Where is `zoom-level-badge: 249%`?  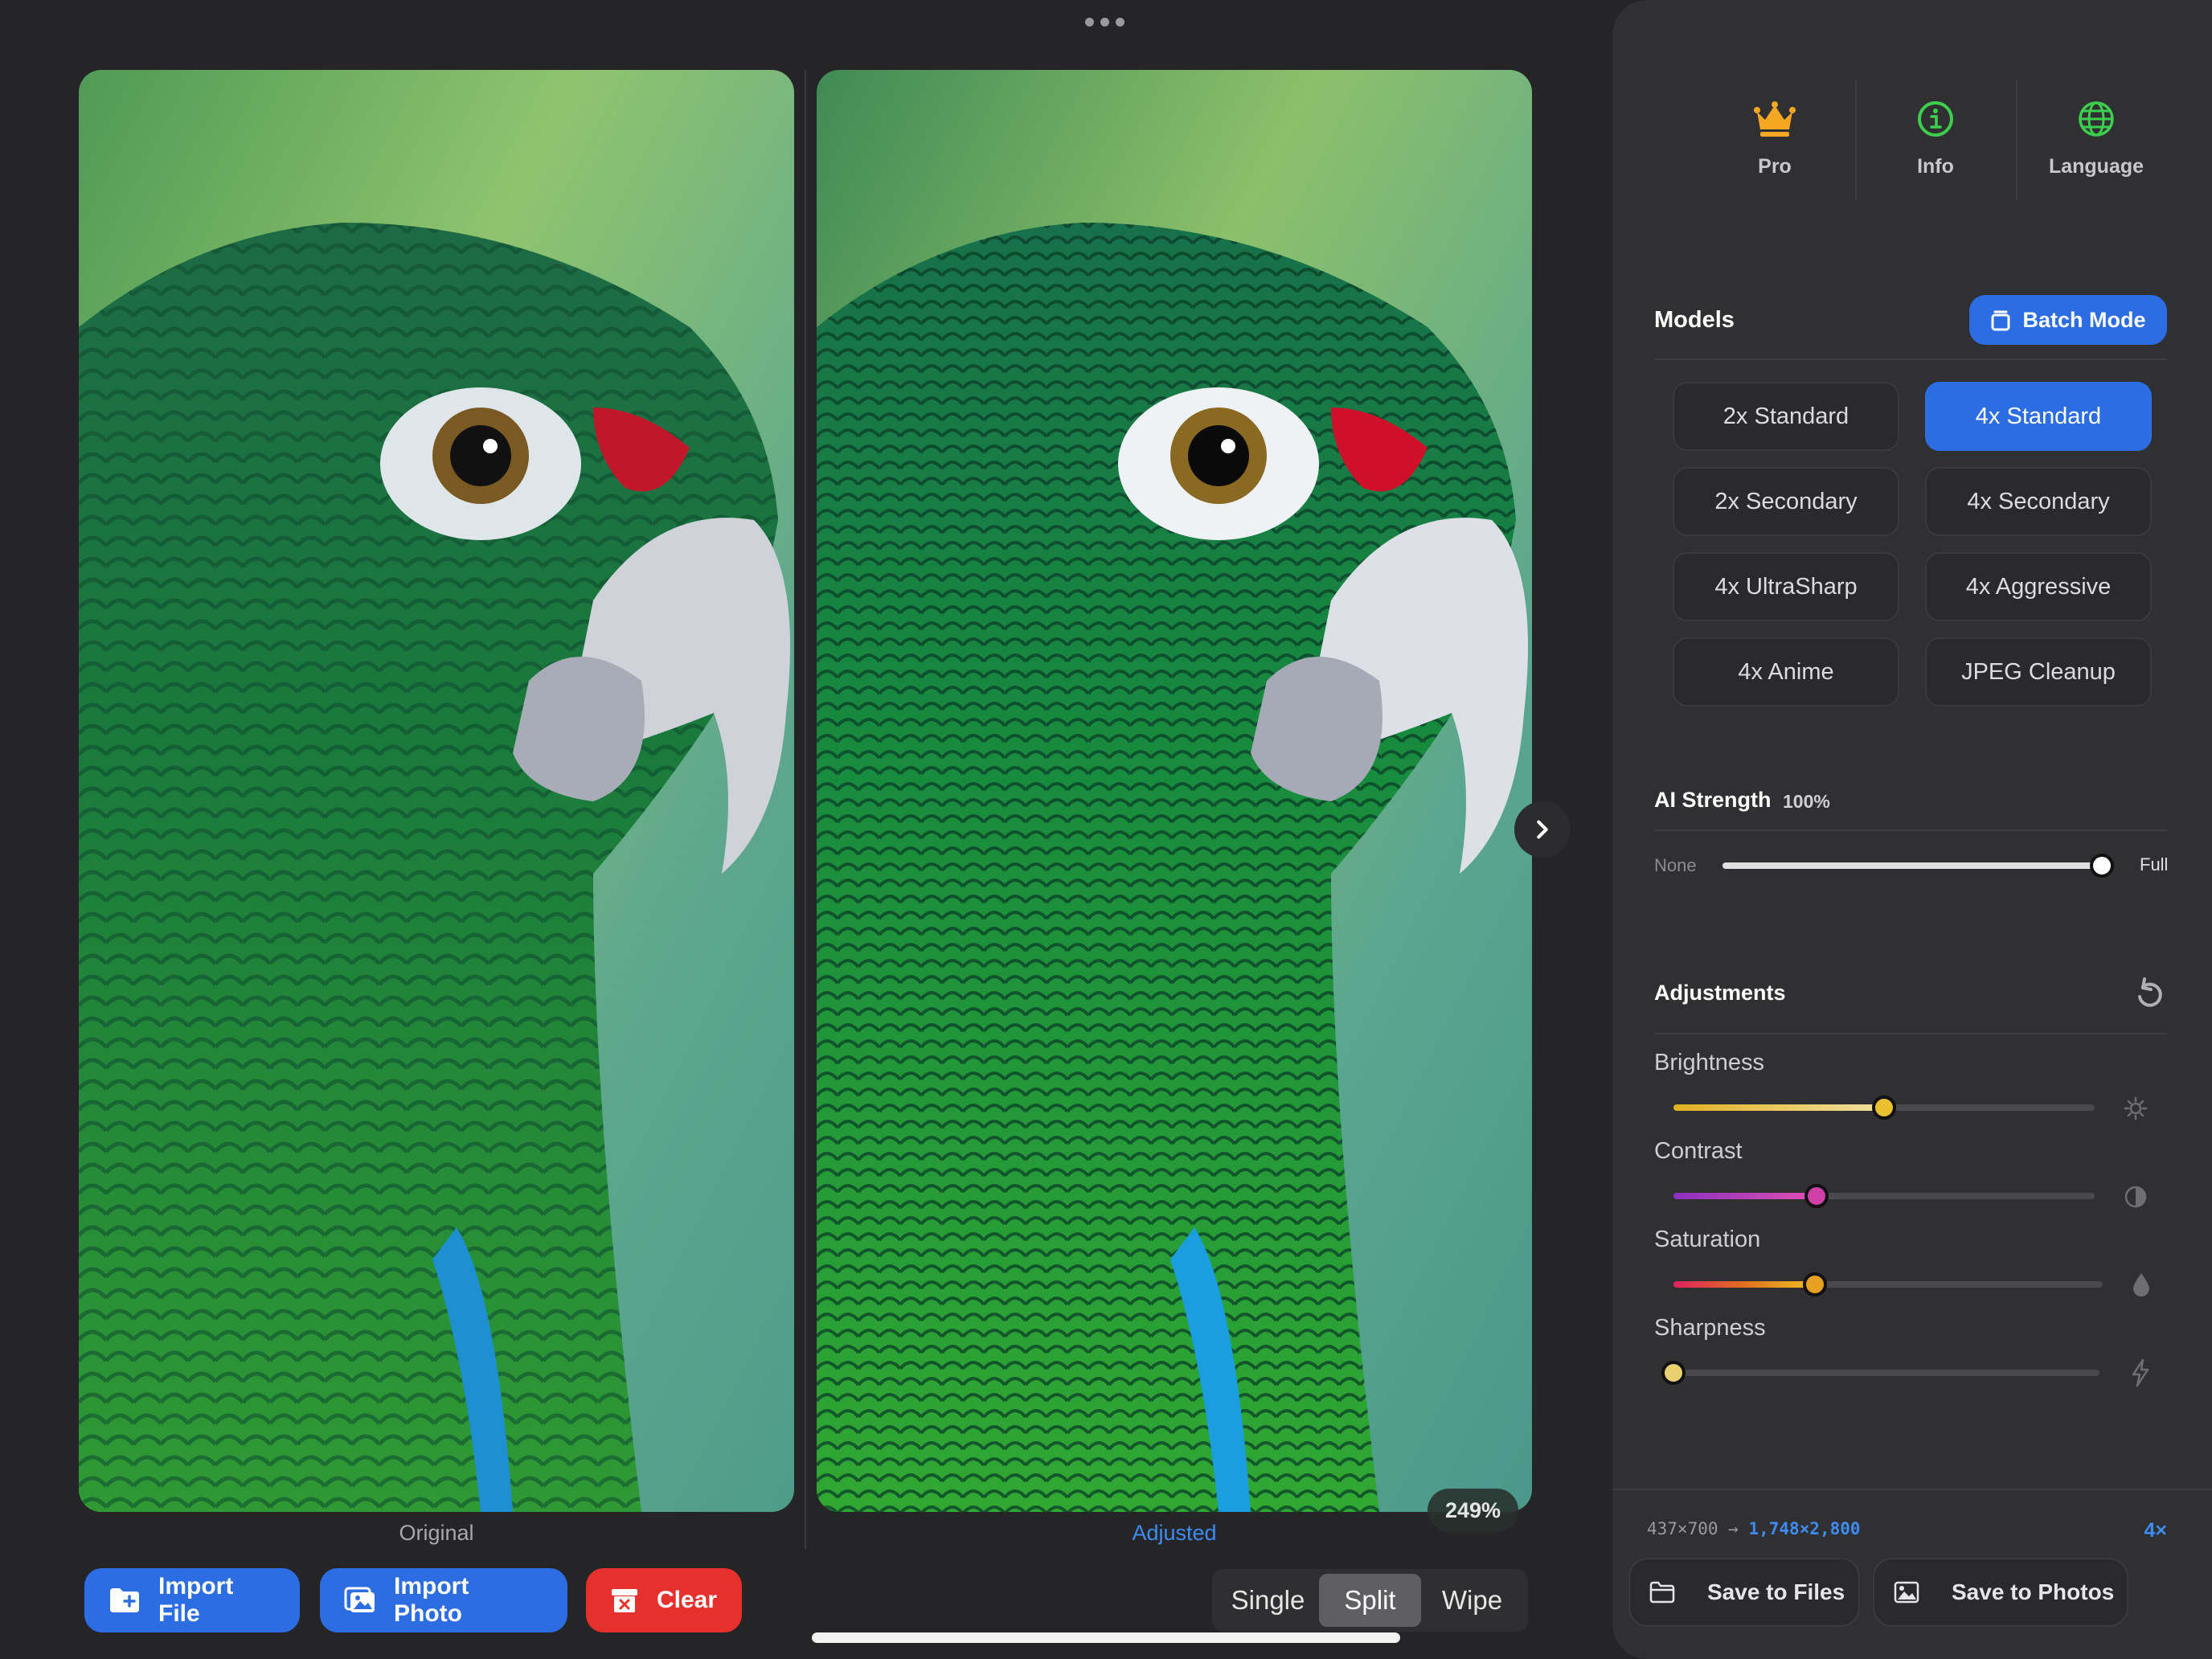 zoom-level-badge: 249% is located at coordinates (1473, 1510).